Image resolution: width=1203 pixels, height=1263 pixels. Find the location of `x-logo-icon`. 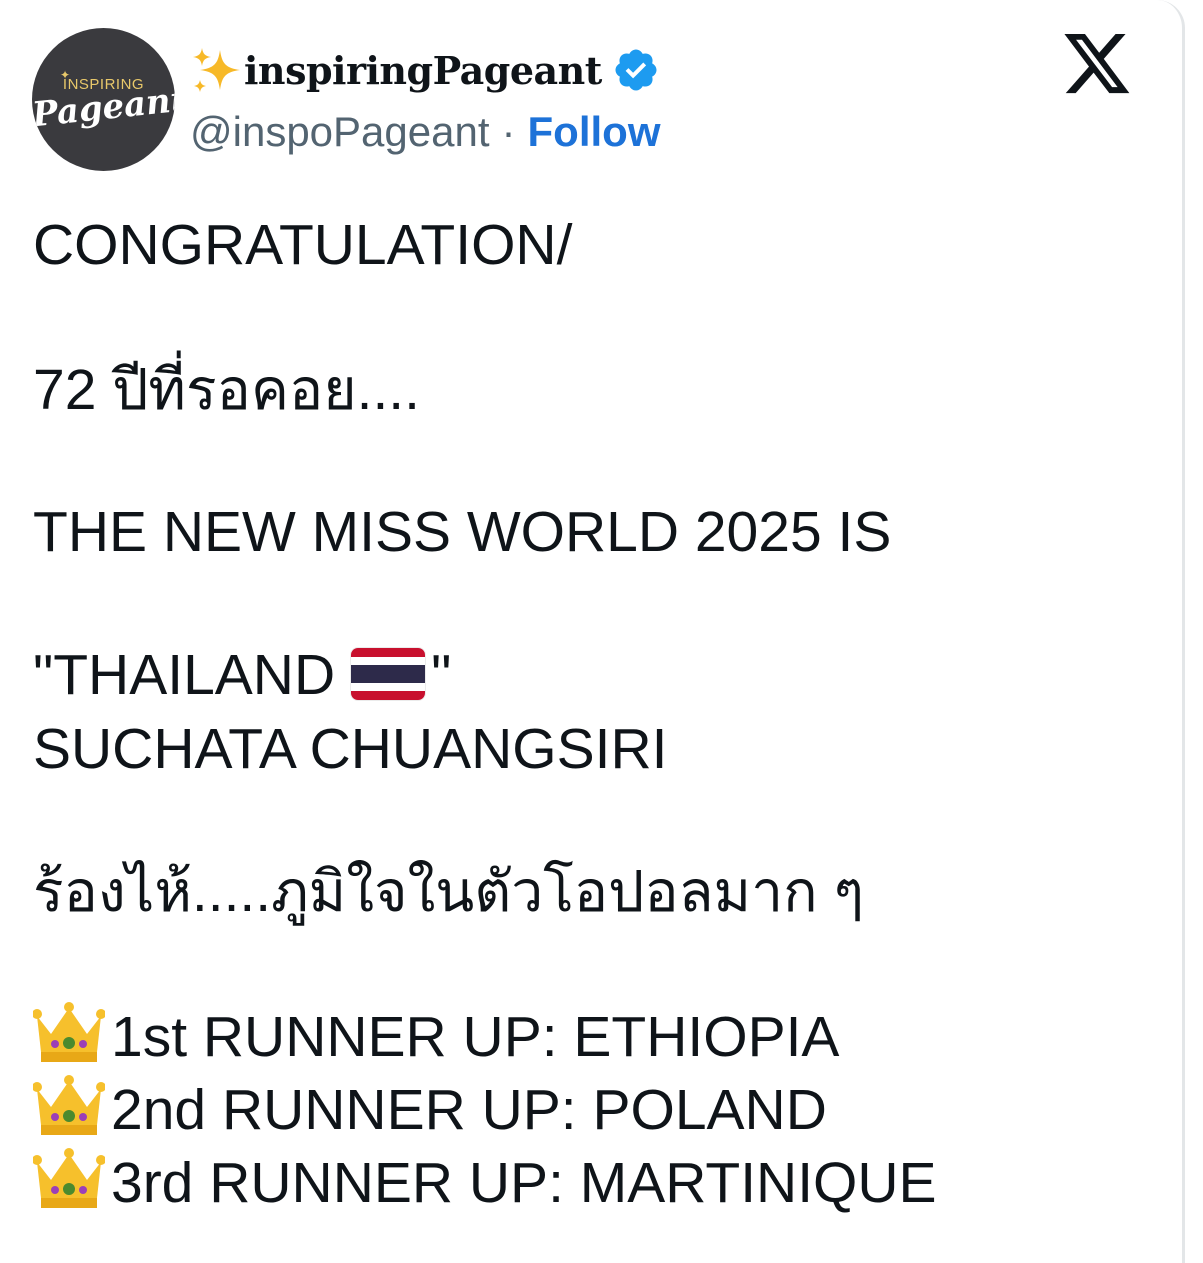

x-logo-icon is located at coordinates (1098, 65).